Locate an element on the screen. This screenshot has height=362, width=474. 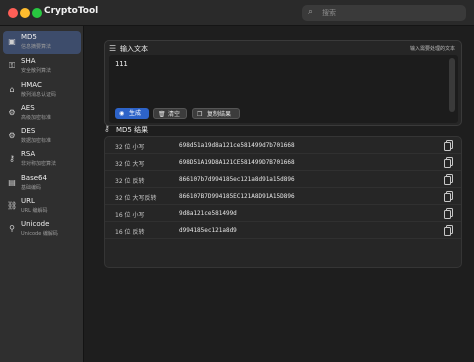
trash-icon: 🗑 is located at coordinates (162, 114).